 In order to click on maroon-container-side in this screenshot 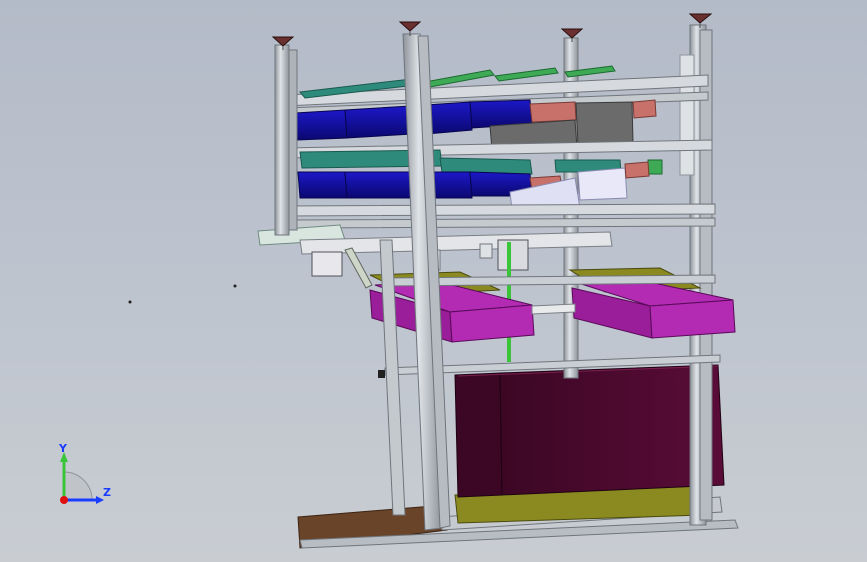, I will do `click(478, 435)`.